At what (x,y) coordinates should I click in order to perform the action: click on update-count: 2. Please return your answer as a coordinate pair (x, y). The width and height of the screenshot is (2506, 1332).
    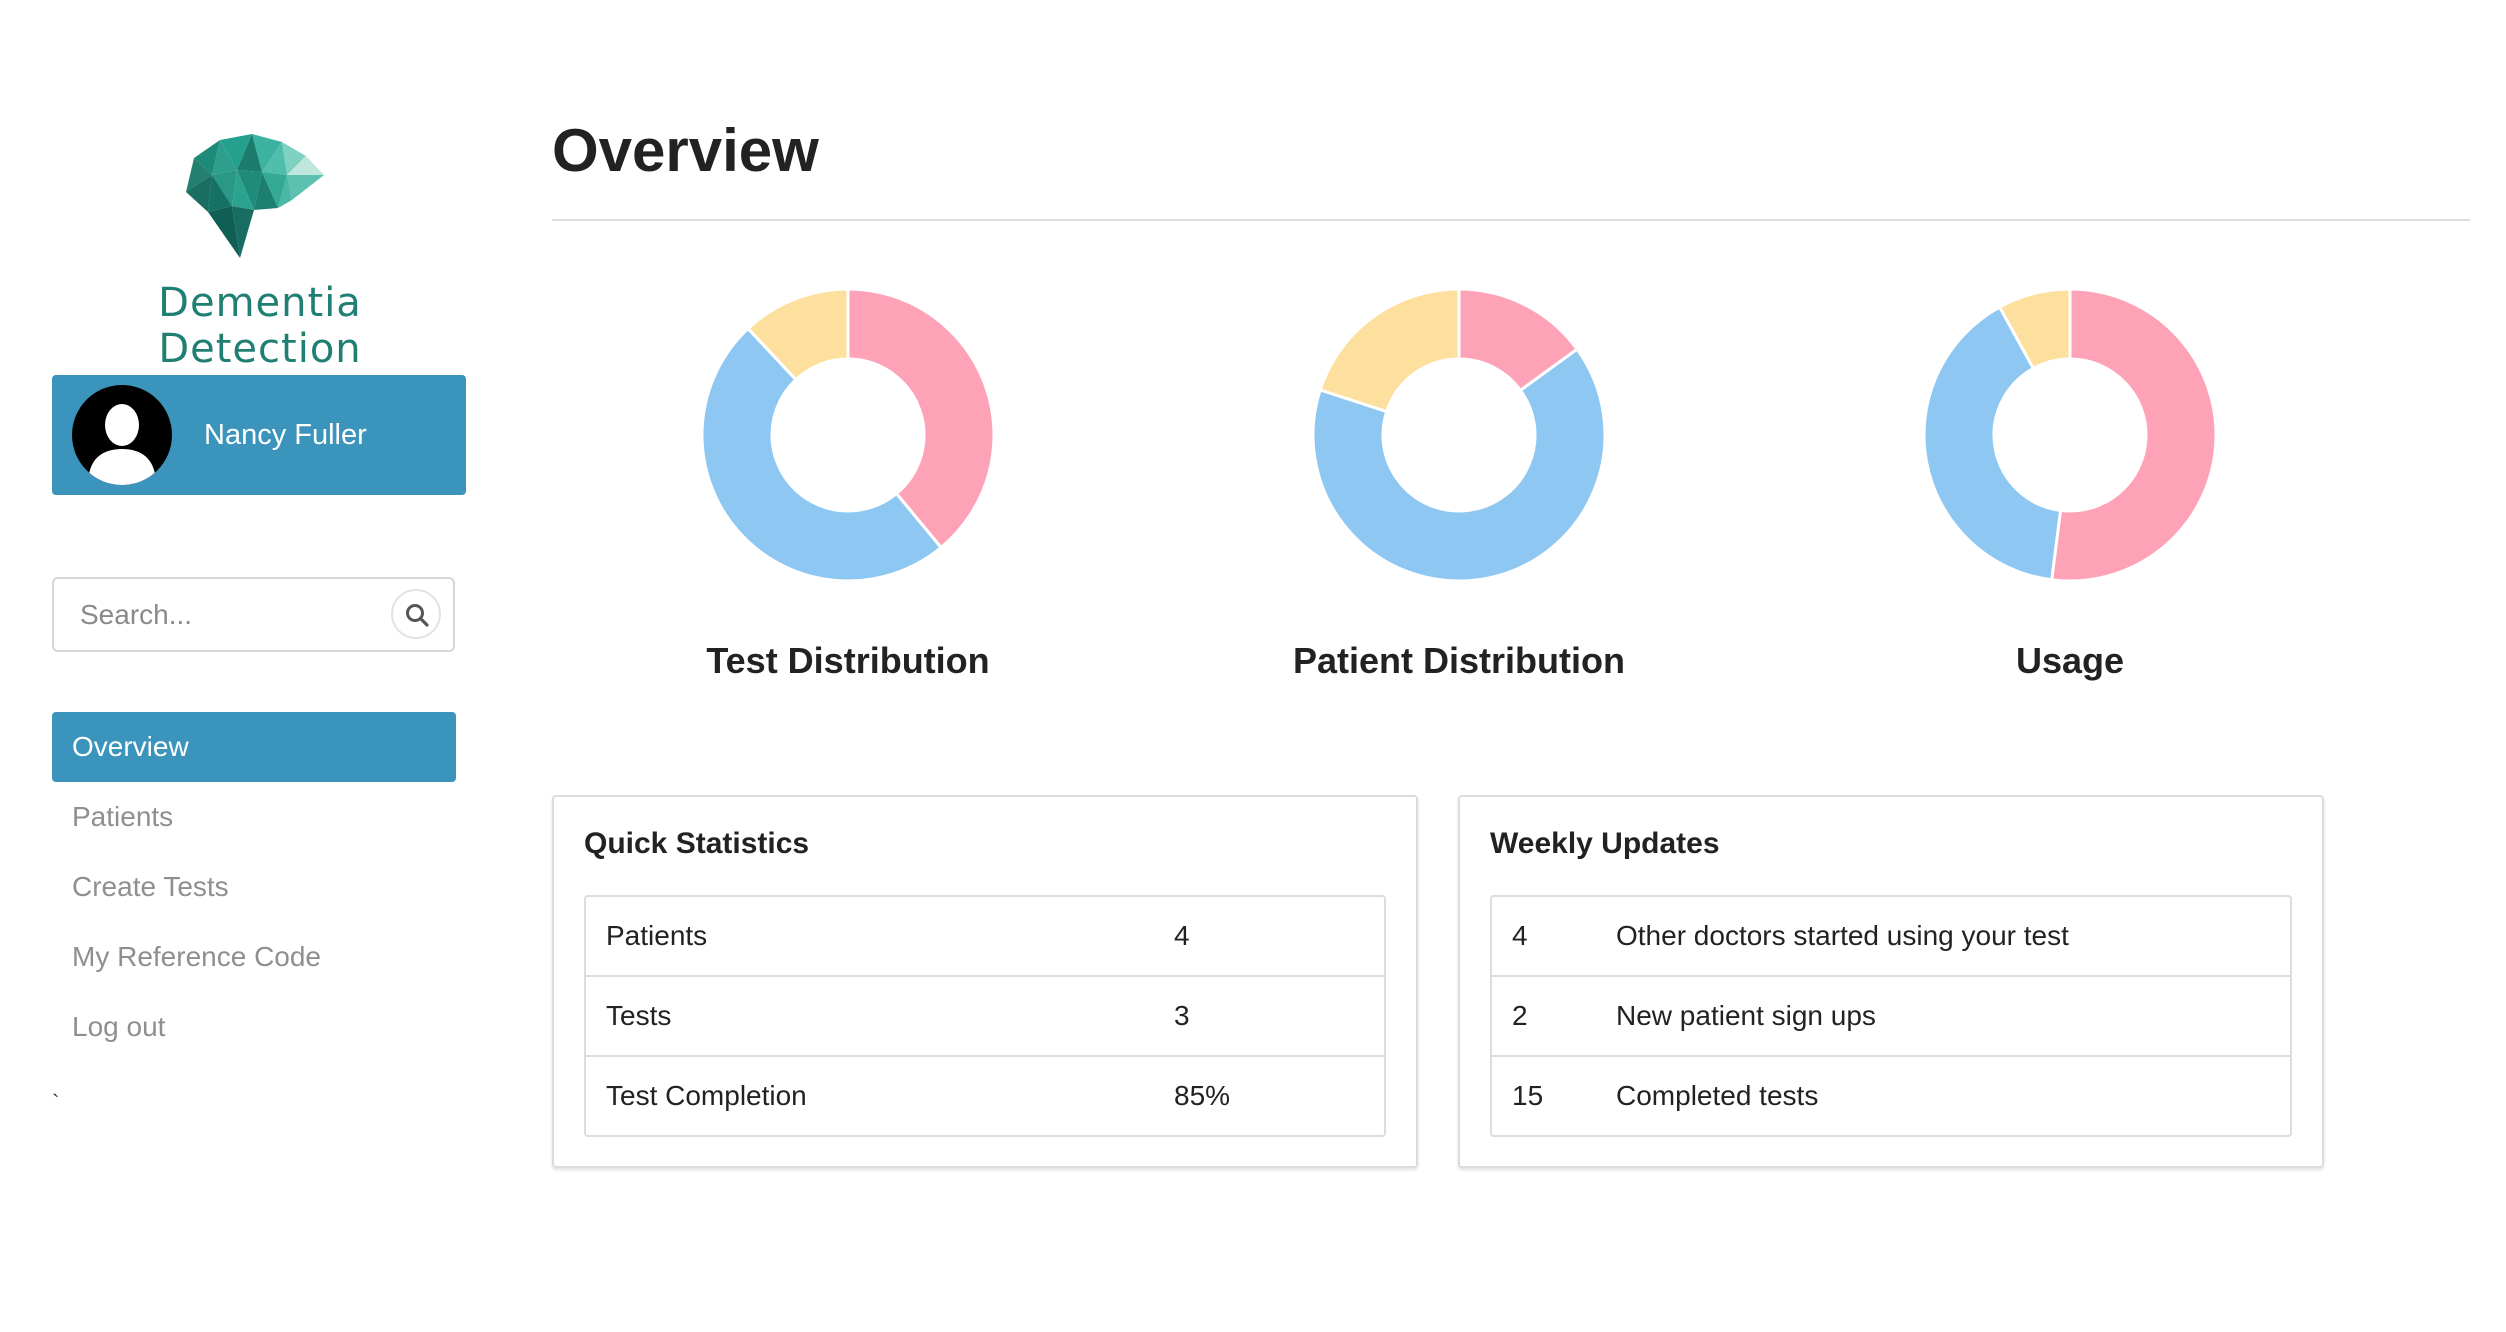
    Looking at the image, I should click on (1520, 1015).